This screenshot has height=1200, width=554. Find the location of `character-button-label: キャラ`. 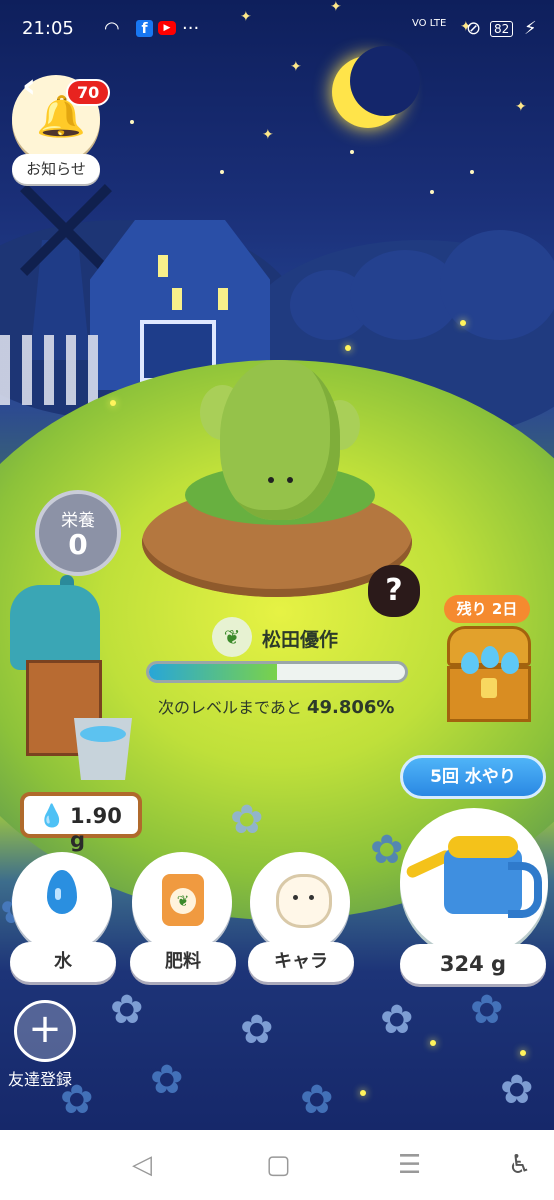

character-button-label: キャラ is located at coordinates (301, 962).